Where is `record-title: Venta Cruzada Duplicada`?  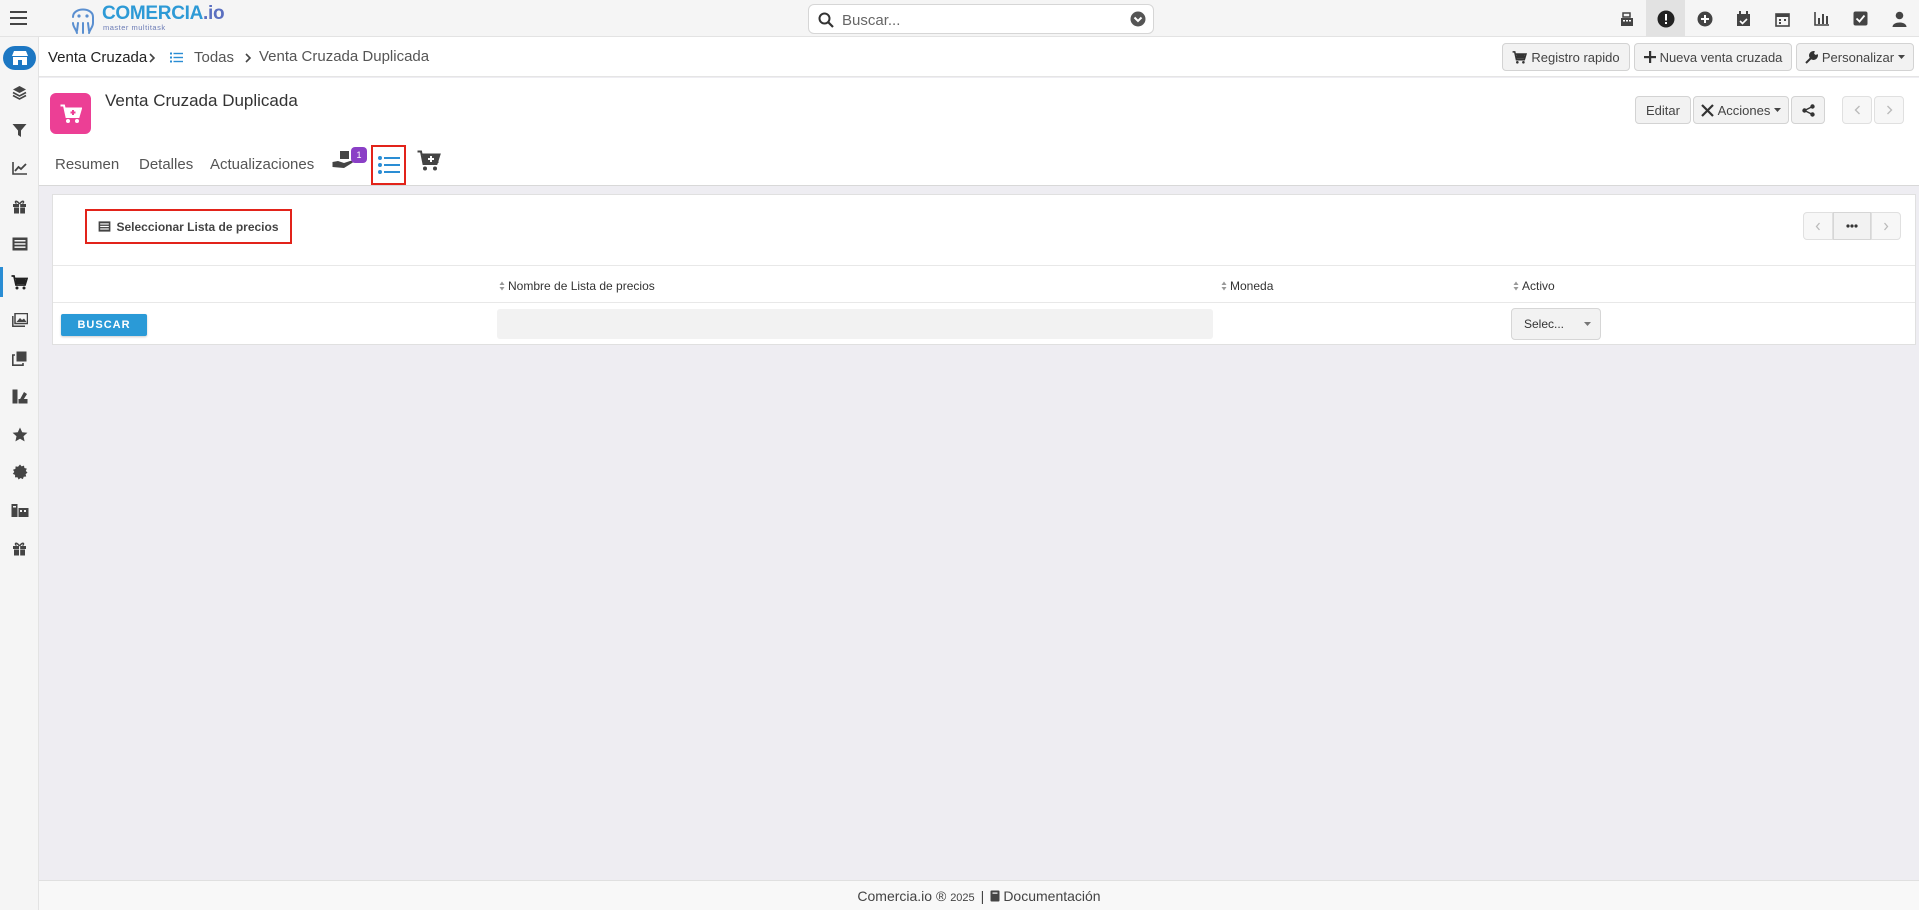 record-title: Venta Cruzada Duplicada is located at coordinates (201, 100).